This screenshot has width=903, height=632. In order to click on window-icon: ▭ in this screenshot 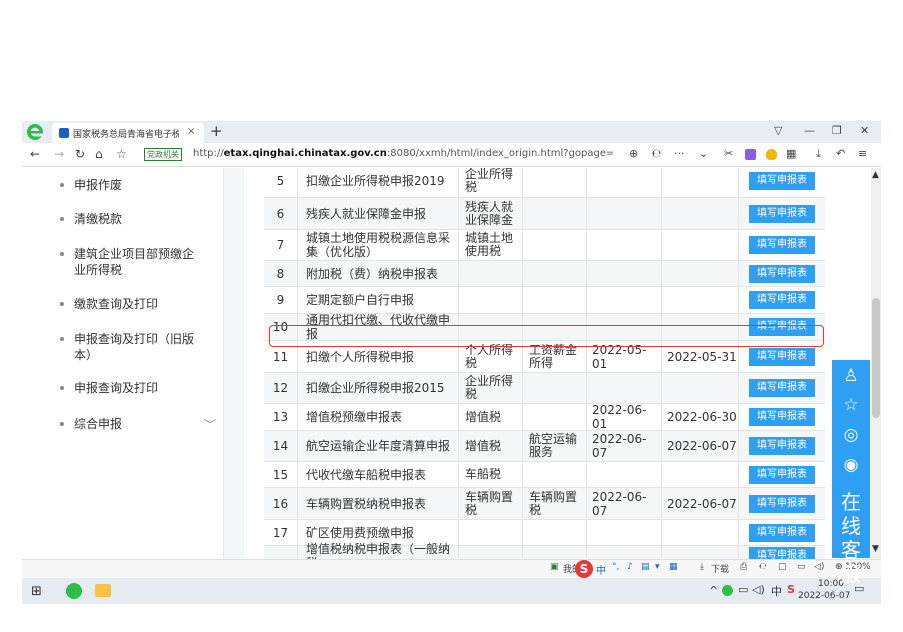, I will do `click(801, 567)`.